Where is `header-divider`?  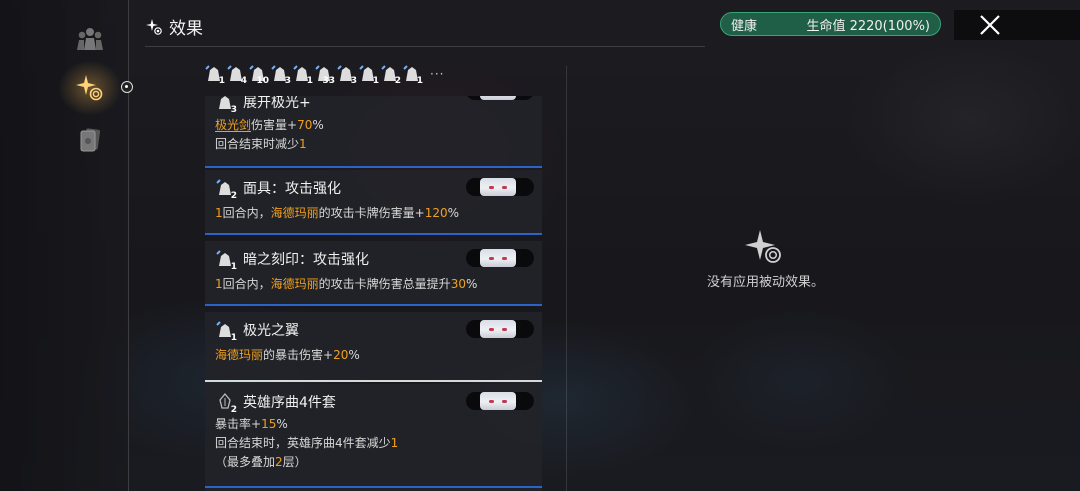 header-divider is located at coordinates (425, 46).